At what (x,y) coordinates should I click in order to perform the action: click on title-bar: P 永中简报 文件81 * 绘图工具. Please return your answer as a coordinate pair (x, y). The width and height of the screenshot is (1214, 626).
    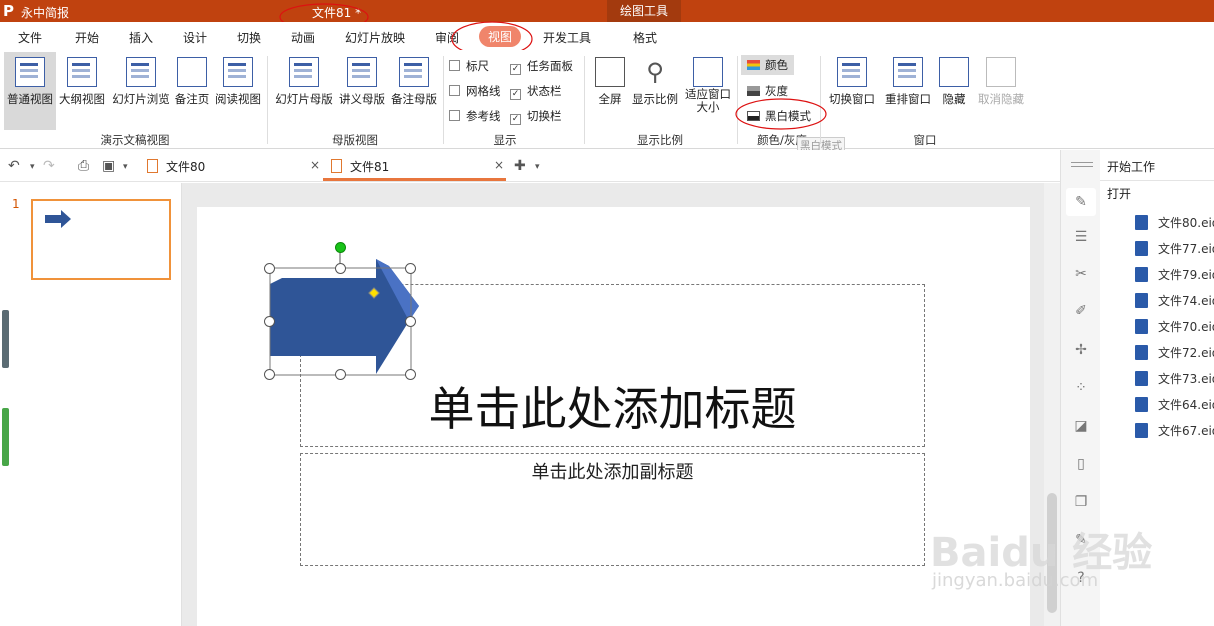
    Looking at the image, I should click on (607, 11).